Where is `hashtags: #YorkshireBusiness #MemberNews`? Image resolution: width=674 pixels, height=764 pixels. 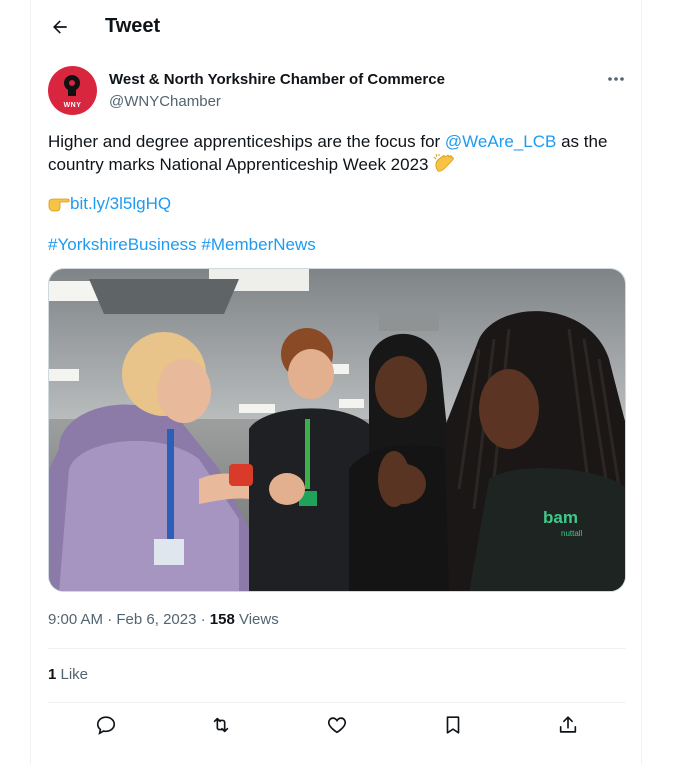
hashtags: #YorkshireBusiness #MemberNews is located at coordinates (182, 245).